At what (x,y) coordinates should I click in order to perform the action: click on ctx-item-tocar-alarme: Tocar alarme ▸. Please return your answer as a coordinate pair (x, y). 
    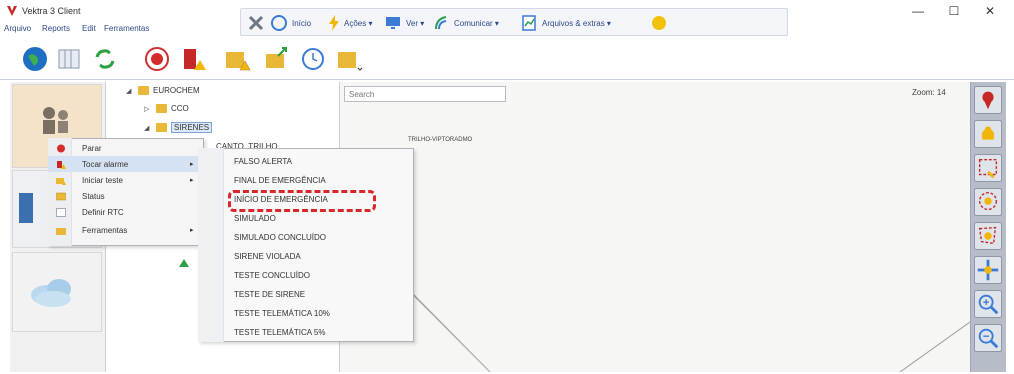
    Looking at the image, I should click on (126, 164).